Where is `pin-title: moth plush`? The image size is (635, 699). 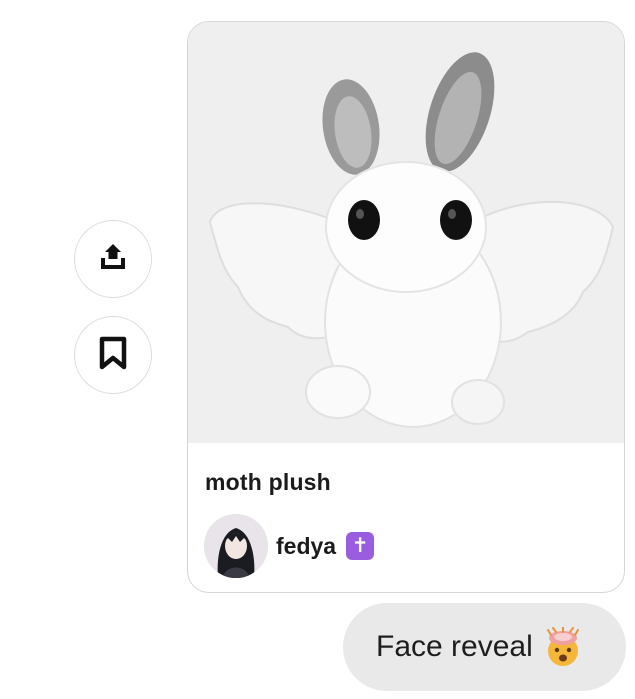
pin-title: moth plush is located at coordinates (268, 482).